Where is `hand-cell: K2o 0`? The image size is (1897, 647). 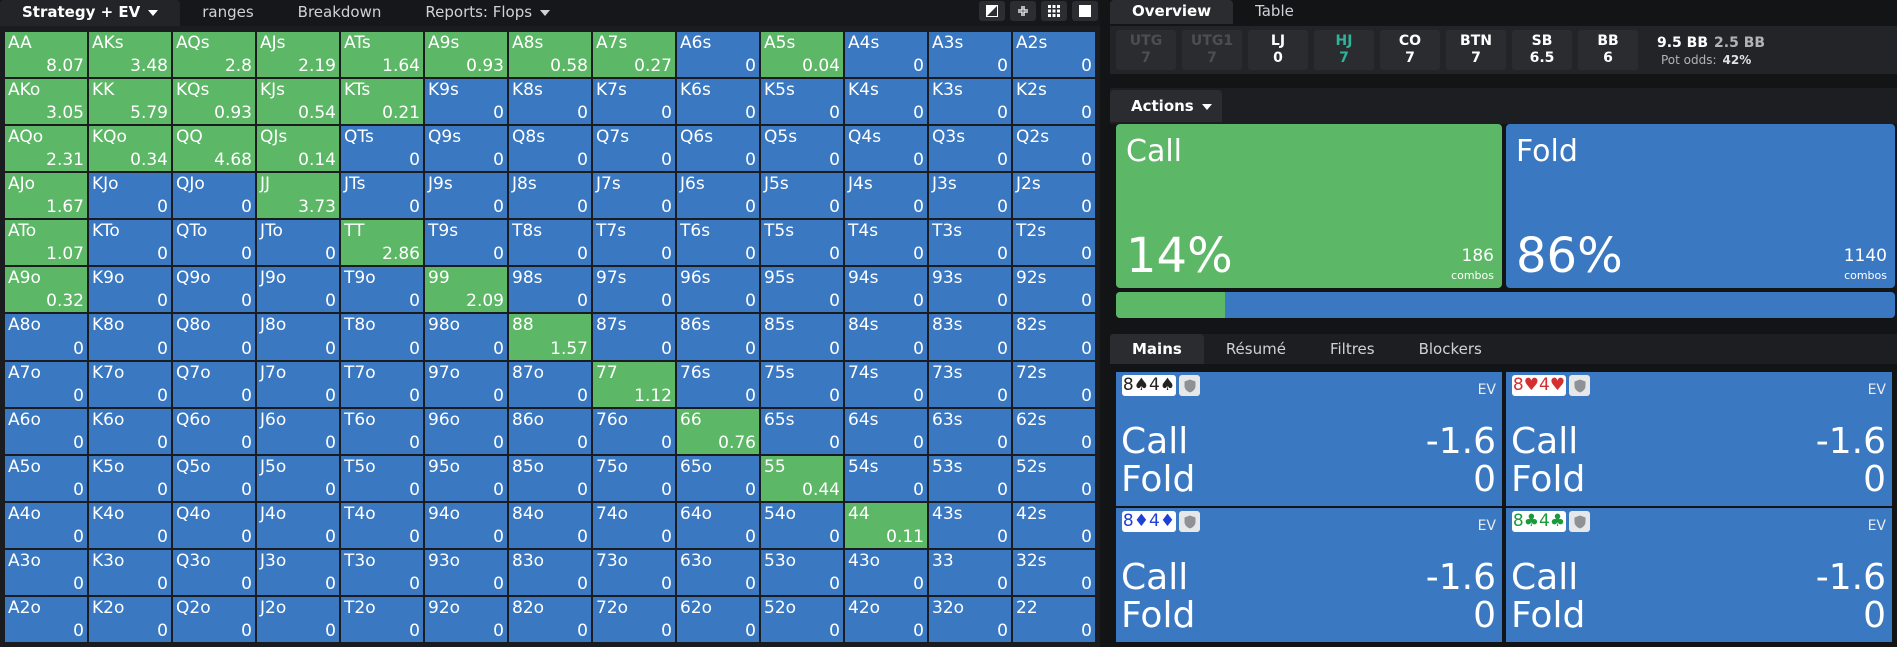
hand-cell: K2o 0 is located at coordinates (130, 619).